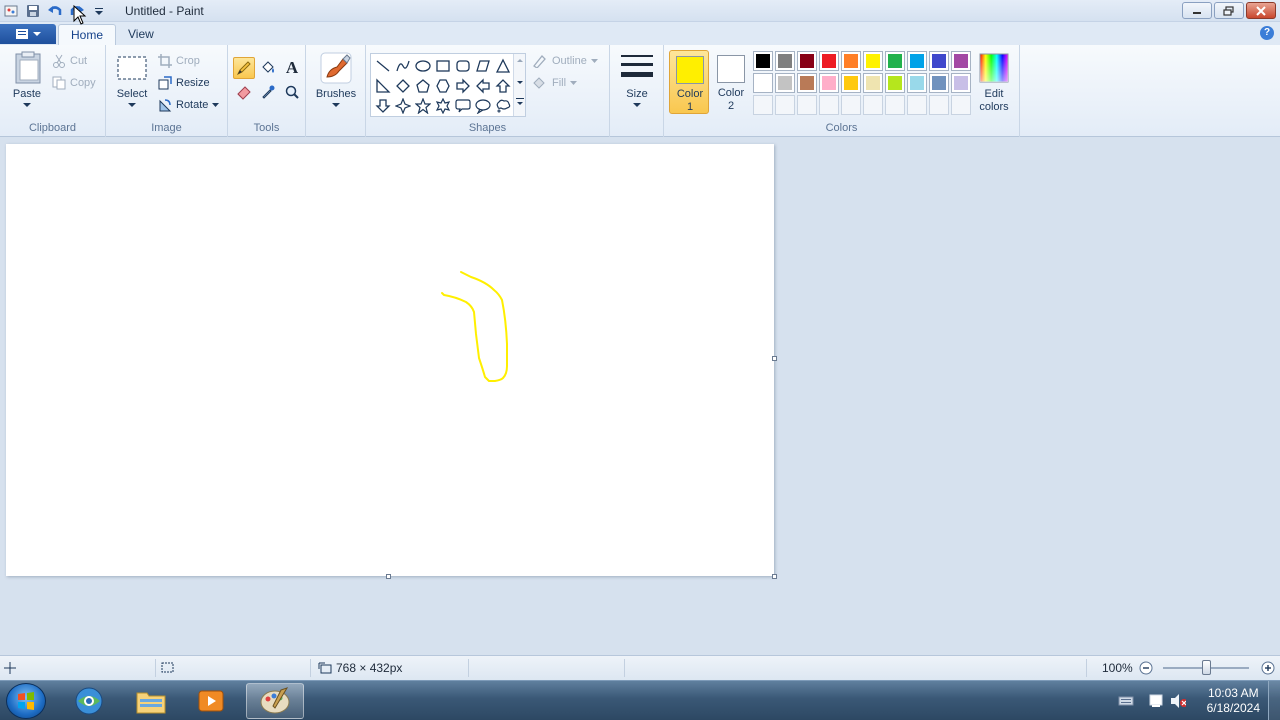  Describe the element at coordinates (33, 11) in the screenshot. I see `save-icon` at that location.